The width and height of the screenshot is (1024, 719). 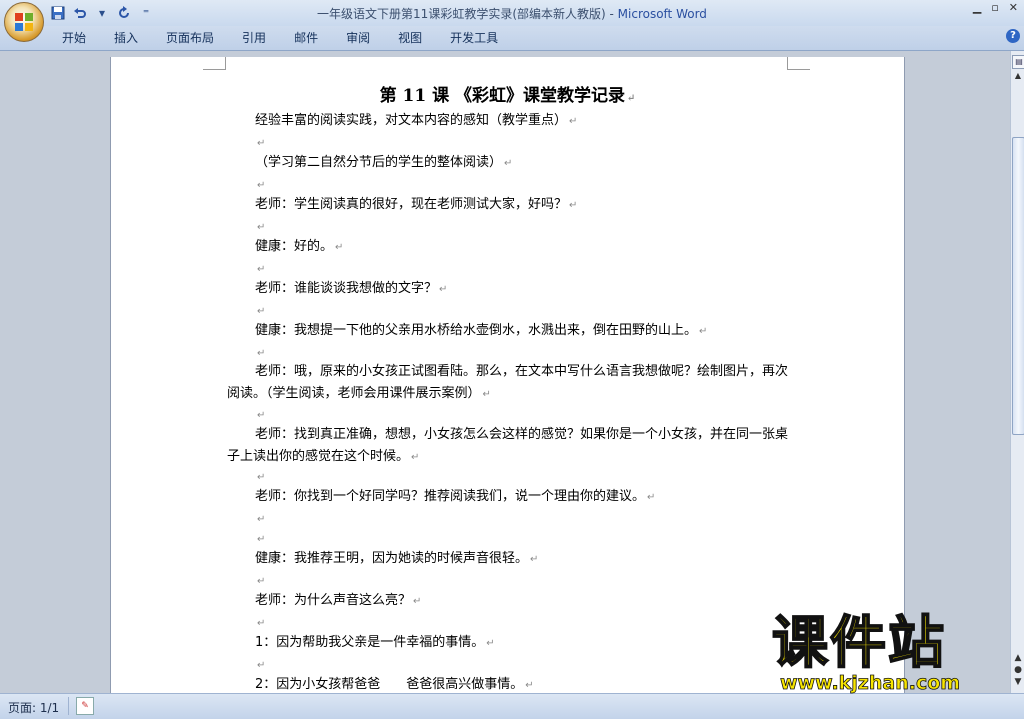 I want to click on previous-page-icon: ▲, so click(x=1018, y=658).